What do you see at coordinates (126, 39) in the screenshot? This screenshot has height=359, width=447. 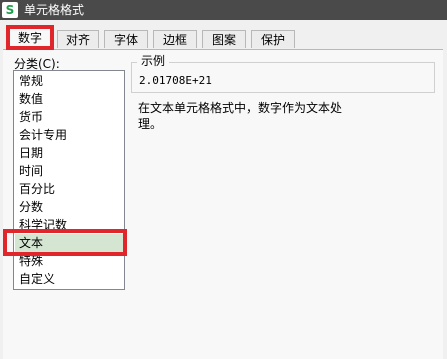 I see `tab-font: 字体` at bounding box center [126, 39].